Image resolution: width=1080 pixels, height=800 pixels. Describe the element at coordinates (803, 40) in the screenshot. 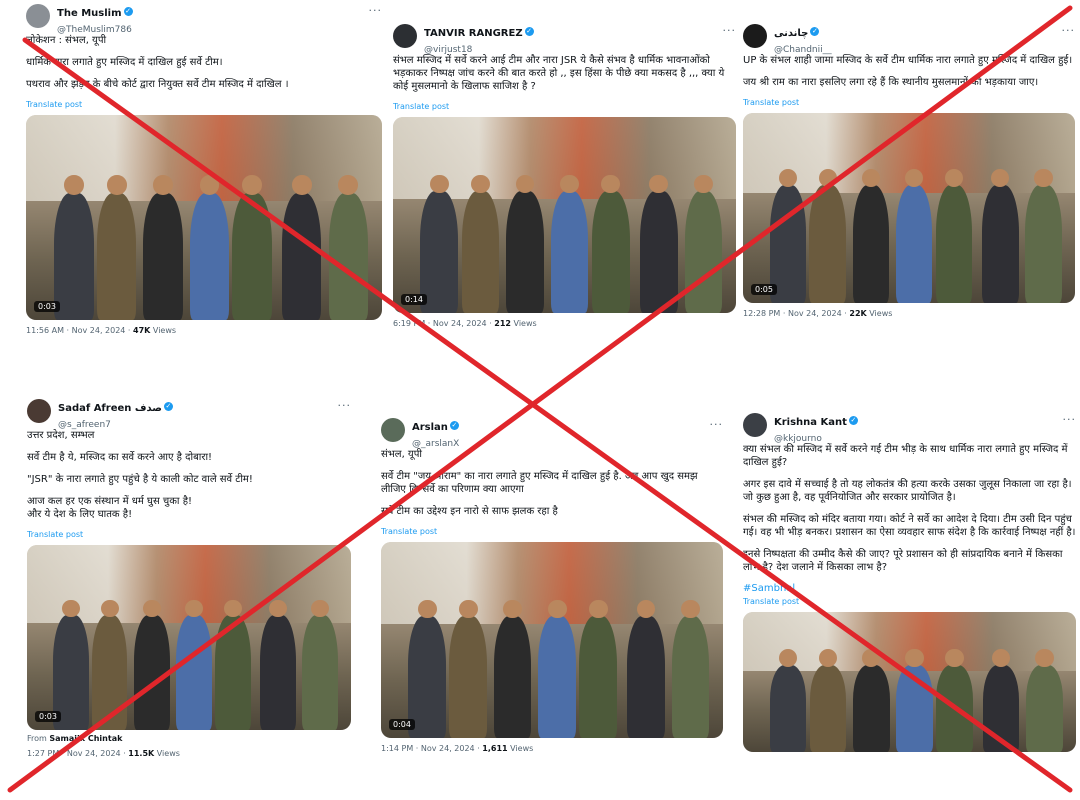

I see `author-block: چاندنی ✓ @Chandnii__` at that location.